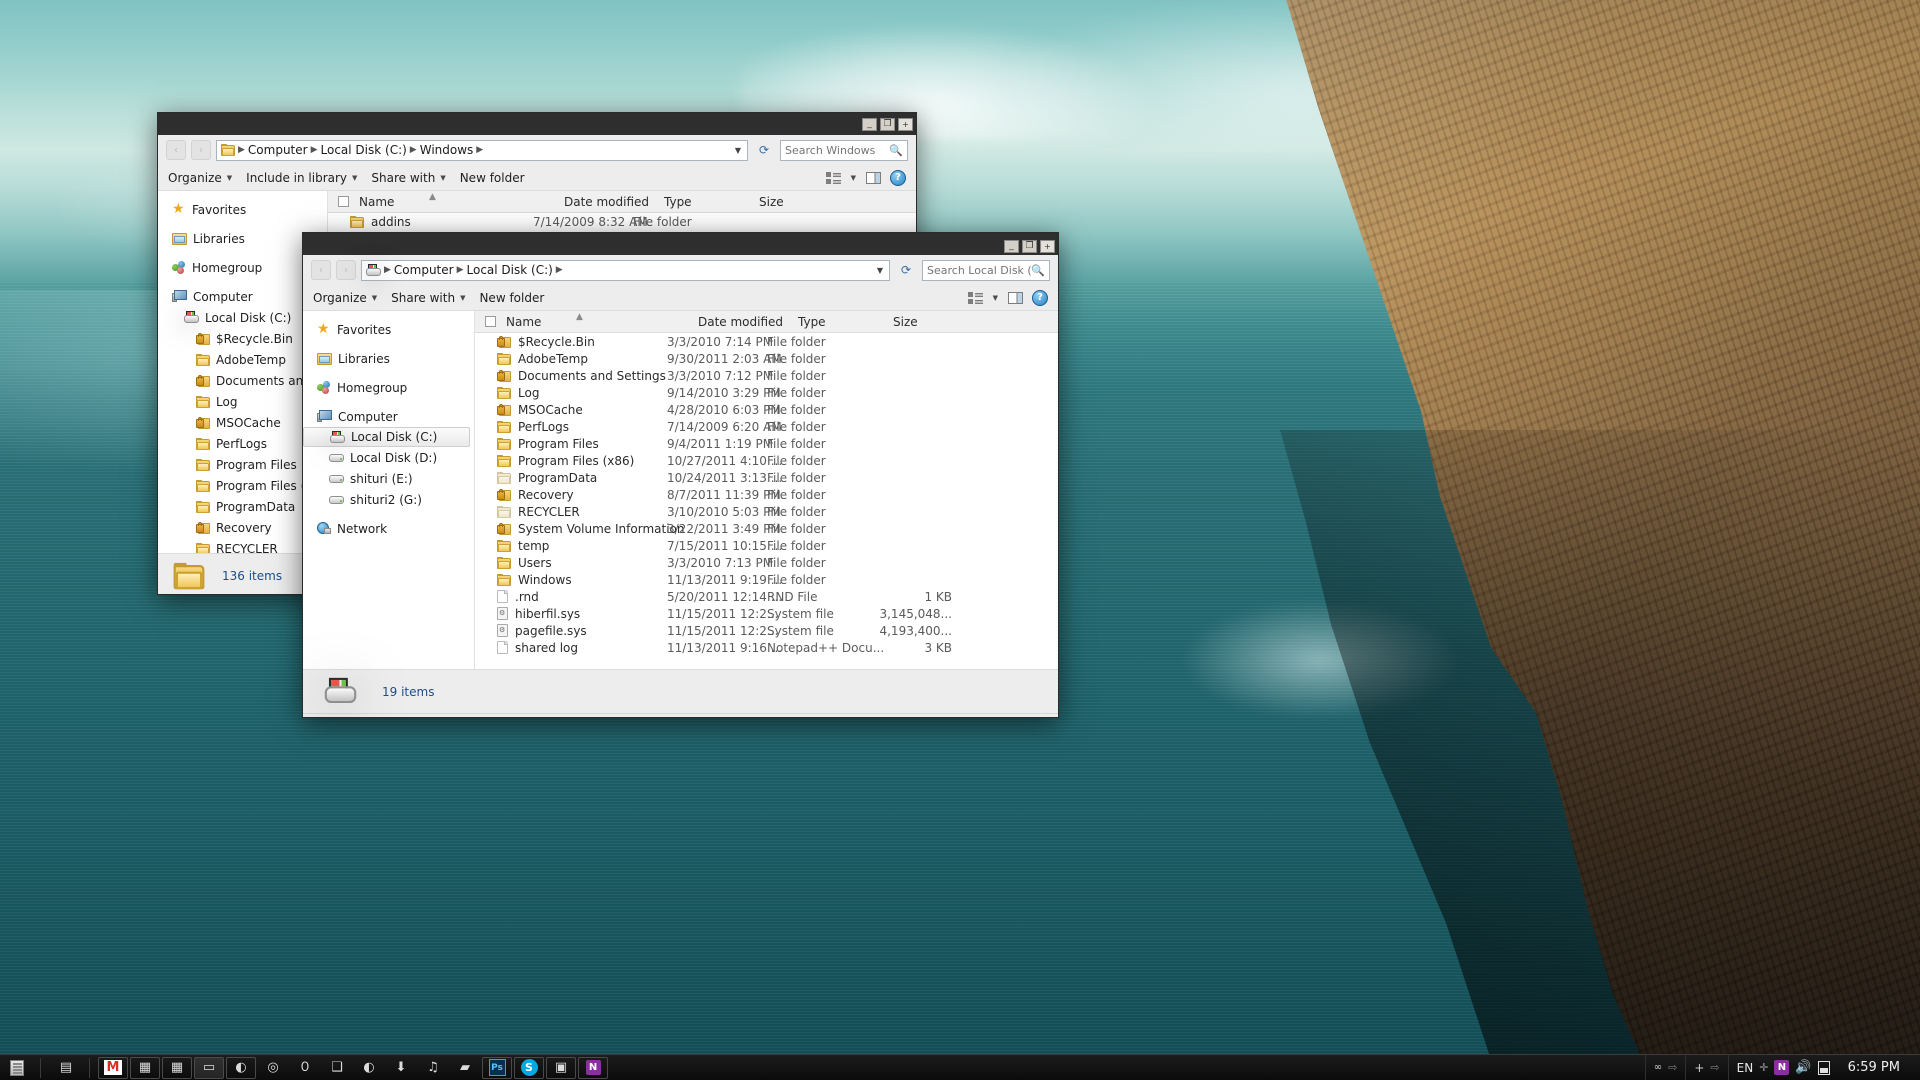 The image size is (1920, 1080). What do you see at coordinates (1745, 1068) in the screenshot?
I see `language-indicator: EN` at bounding box center [1745, 1068].